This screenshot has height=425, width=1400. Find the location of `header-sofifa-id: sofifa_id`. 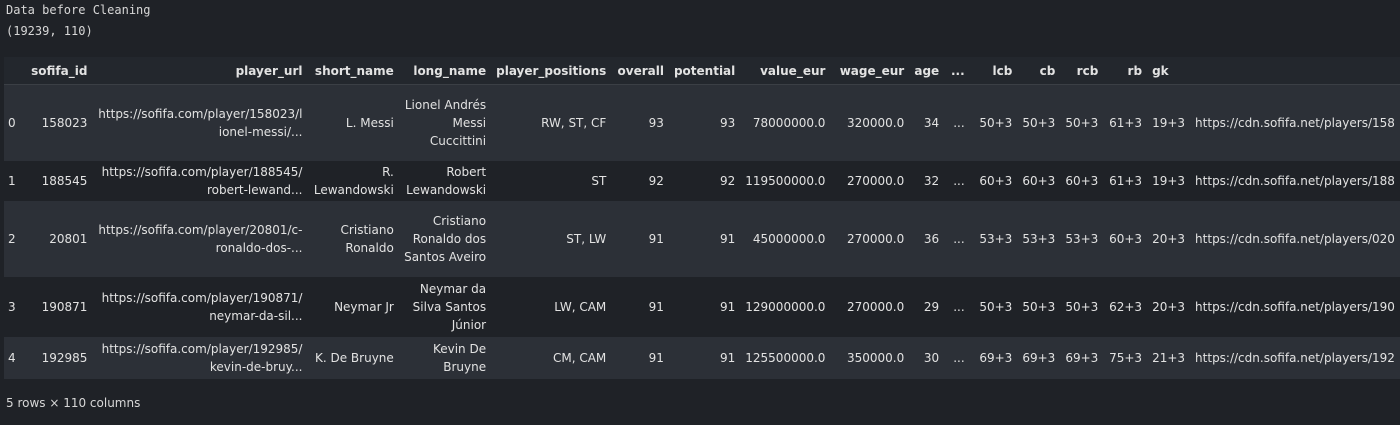

header-sofifa-id: sofifa_id is located at coordinates (58, 71).